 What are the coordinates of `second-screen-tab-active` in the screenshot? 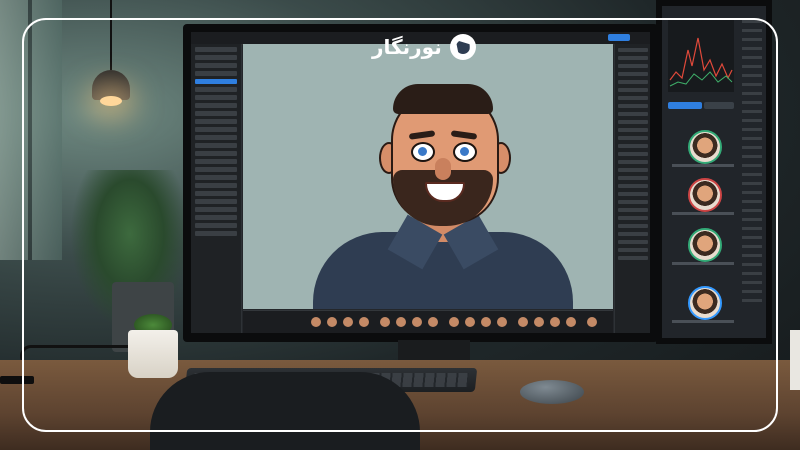 It's located at (685, 105).